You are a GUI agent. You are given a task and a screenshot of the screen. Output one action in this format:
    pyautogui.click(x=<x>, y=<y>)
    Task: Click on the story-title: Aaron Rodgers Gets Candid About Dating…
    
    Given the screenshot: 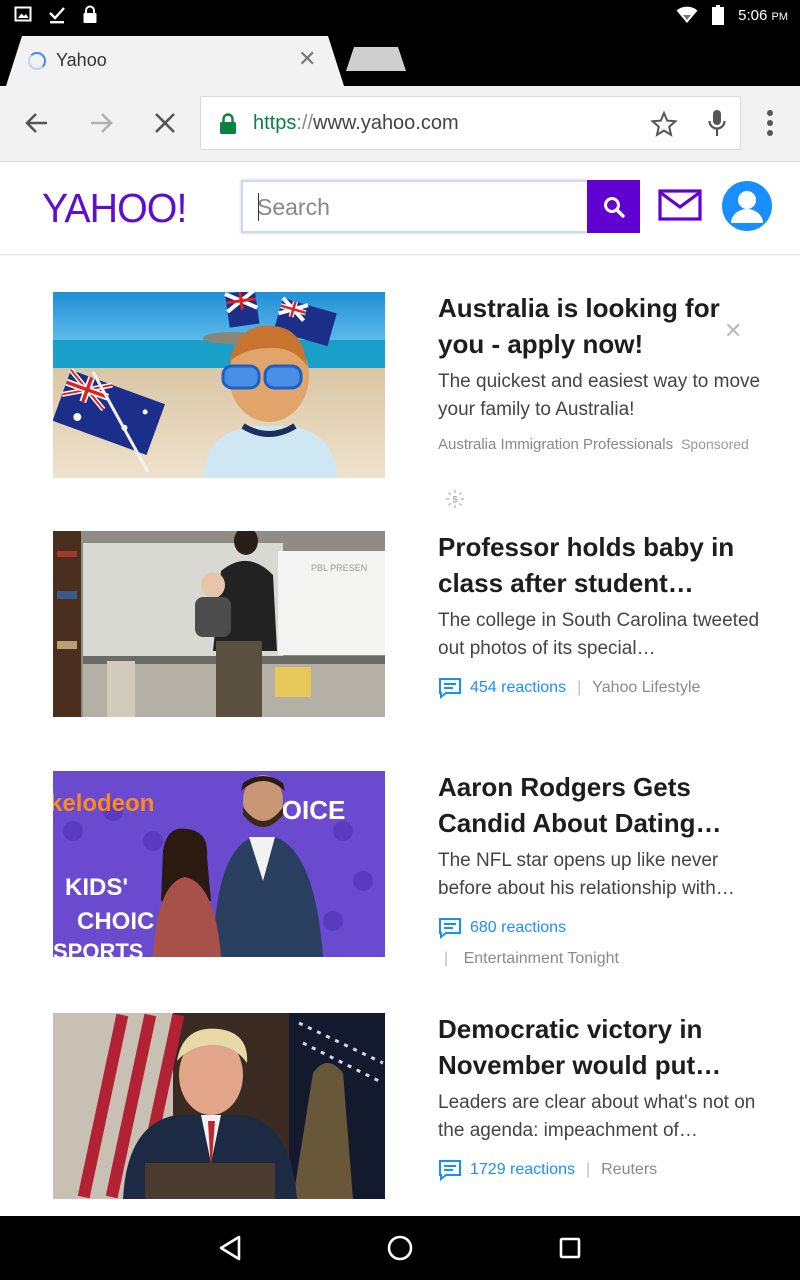 What is the action you would take?
    pyautogui.click(x=603, y=805)
    